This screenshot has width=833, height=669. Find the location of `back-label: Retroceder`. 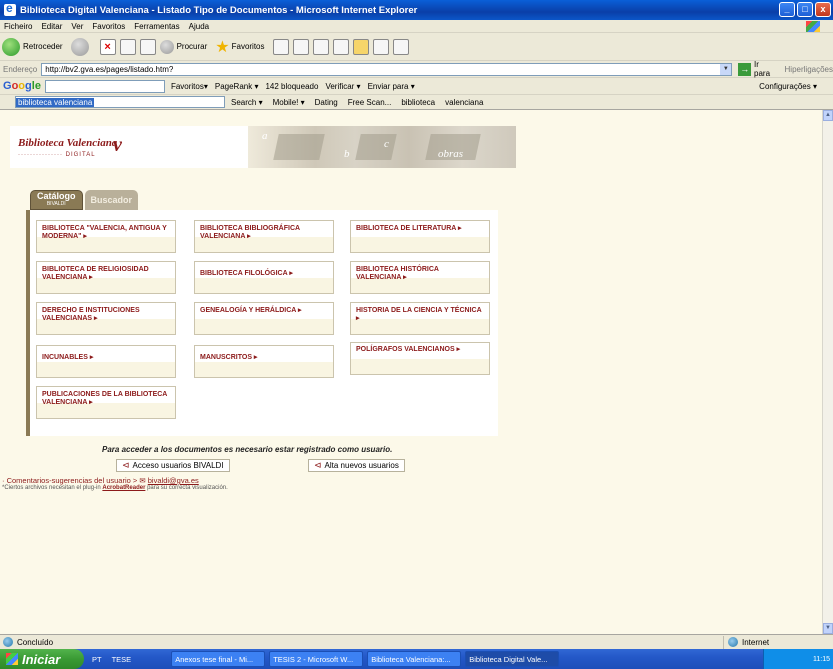

back-label: Retroceder is located at coordinates (43, 46).